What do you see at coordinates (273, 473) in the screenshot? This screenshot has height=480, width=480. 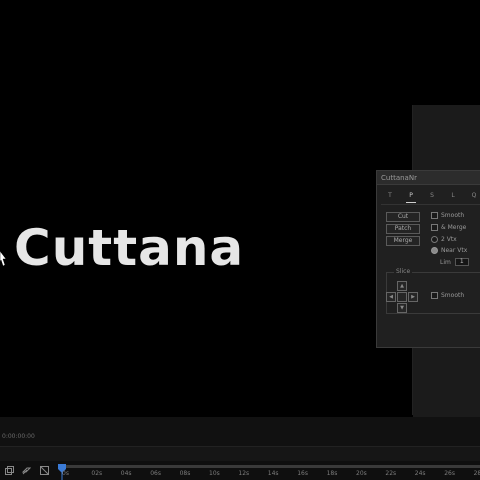 I see `ruler-tick-label: 14s` at bounding box center [273, 473].